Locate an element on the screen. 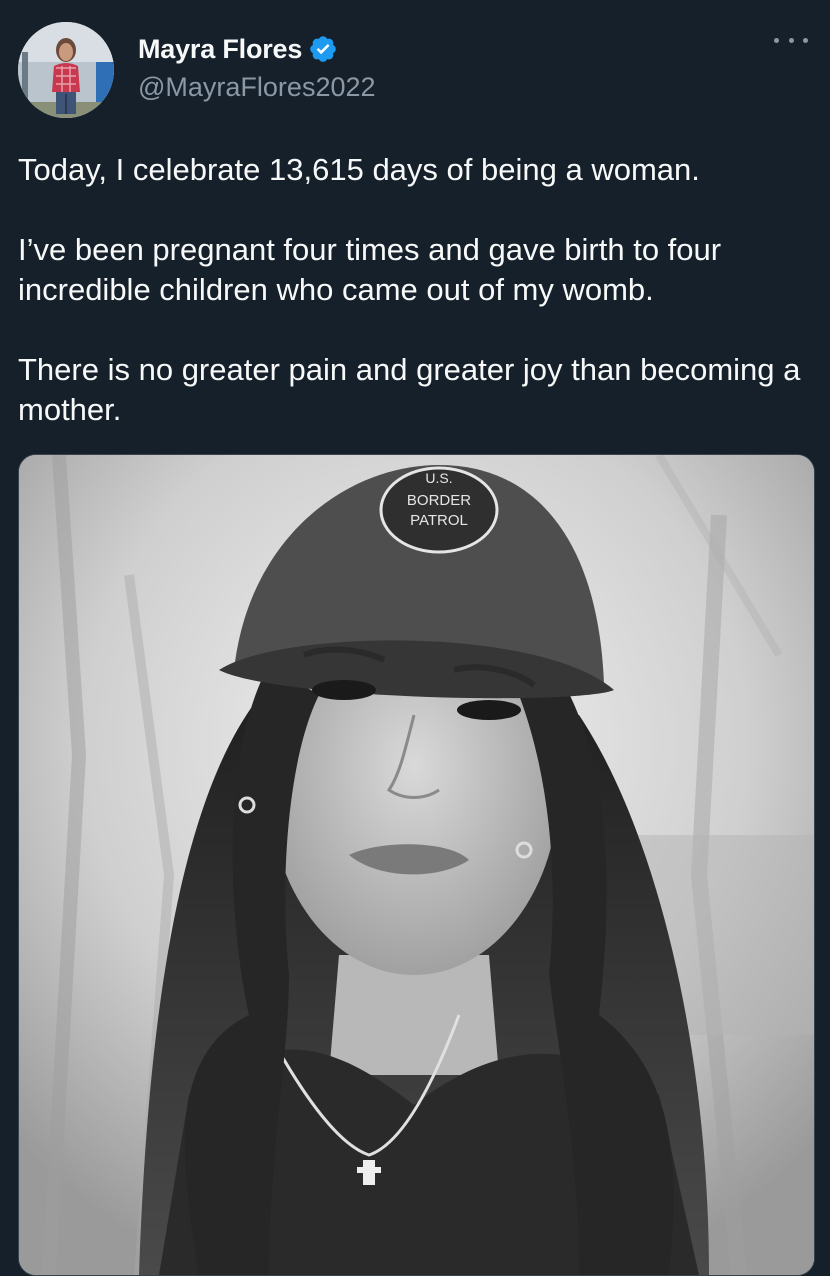  more-horizontal-icon is located at coordinates (791, 40).